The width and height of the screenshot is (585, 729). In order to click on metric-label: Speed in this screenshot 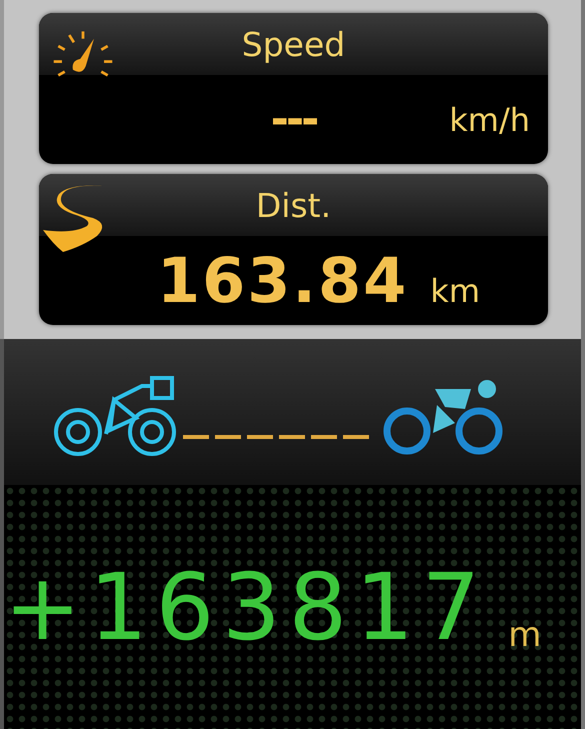, I will do `click(294, 44)`.